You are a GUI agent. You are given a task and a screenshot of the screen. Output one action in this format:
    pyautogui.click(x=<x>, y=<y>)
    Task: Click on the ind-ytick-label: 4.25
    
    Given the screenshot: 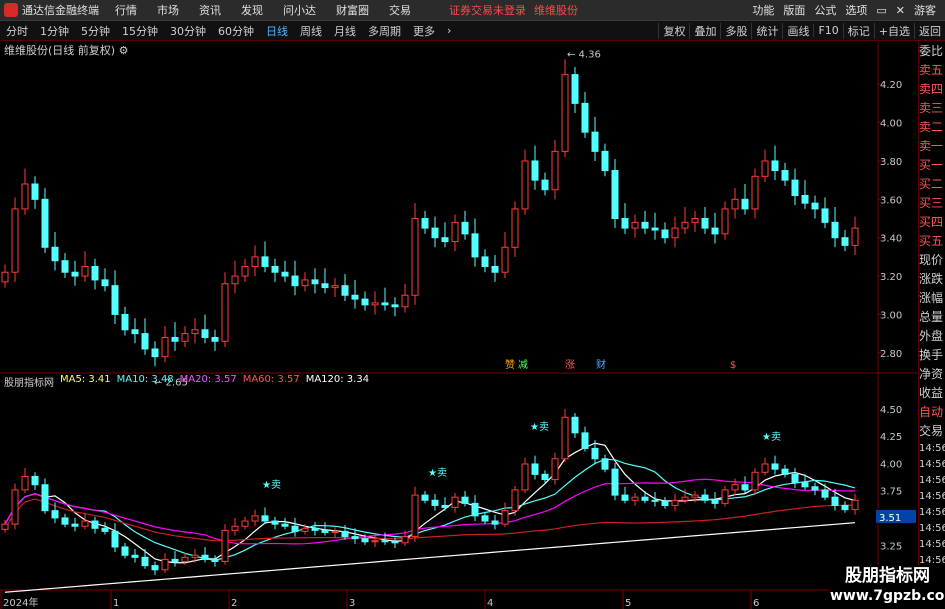 What is the action you would take?
    pyautogui.click(x=891, y=437)
    